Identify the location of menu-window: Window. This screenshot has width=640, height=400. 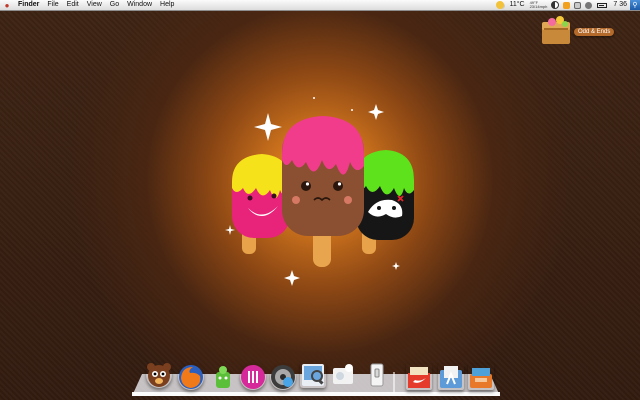
(139, 5).